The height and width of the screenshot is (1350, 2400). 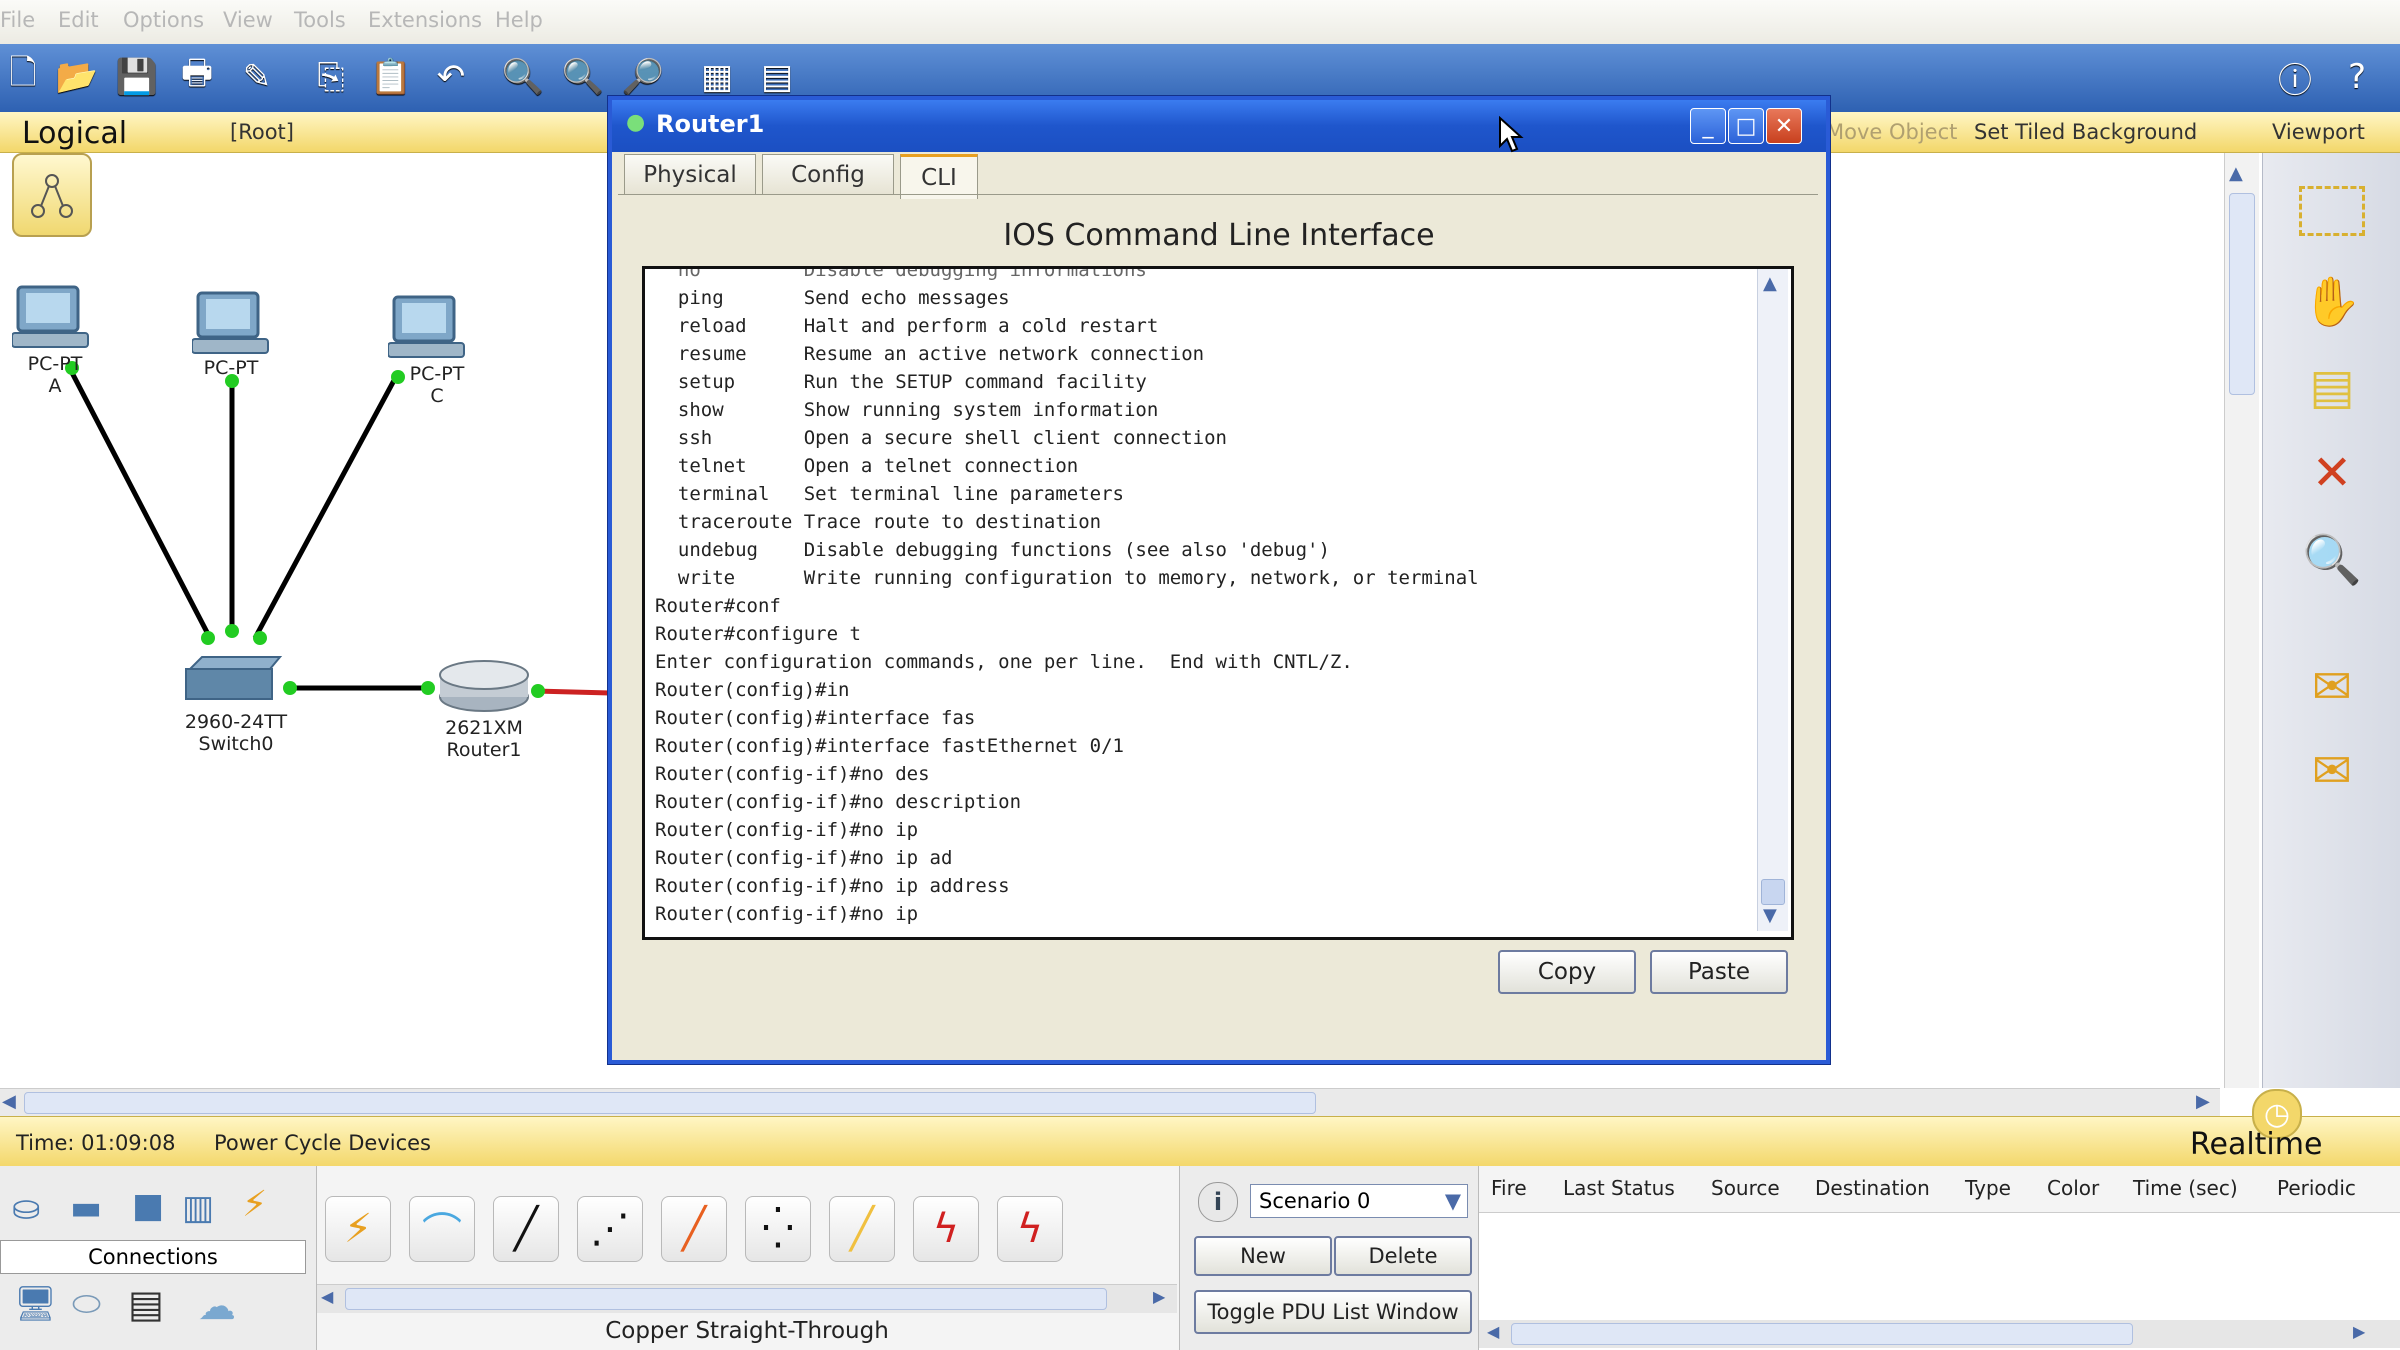 What do you see at coordinates (198, 1208) in the screenshot?
I see `wireless-category-icon: ▥` at bounding box center [198, 1208].